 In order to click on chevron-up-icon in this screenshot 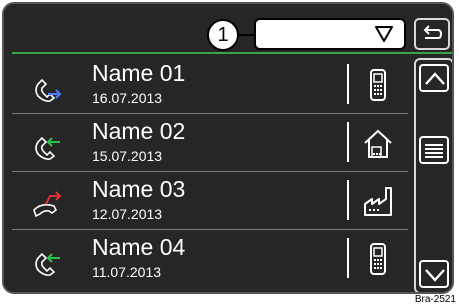, I will do `click(435, 78)`.